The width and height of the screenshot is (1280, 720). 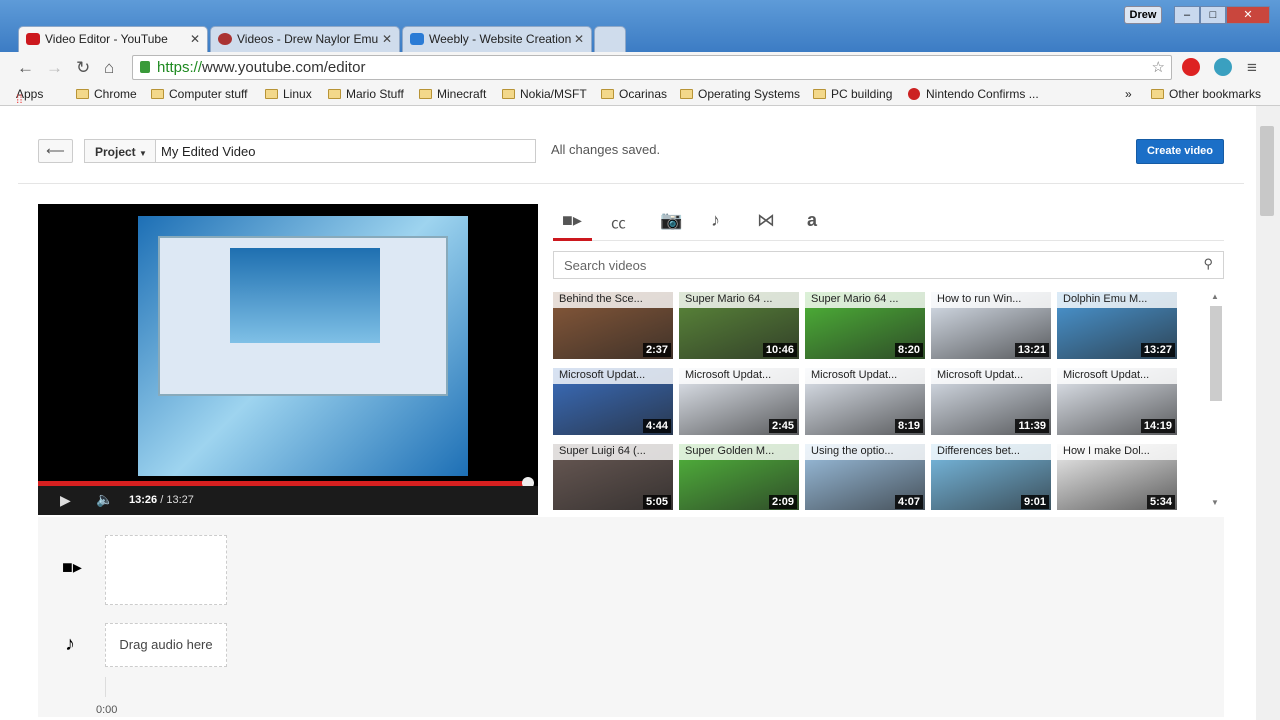 What do you see at coordinates (1268, 413) in the screenshot?
I see `page-scrollbar` at bounding box center [1268, 413].